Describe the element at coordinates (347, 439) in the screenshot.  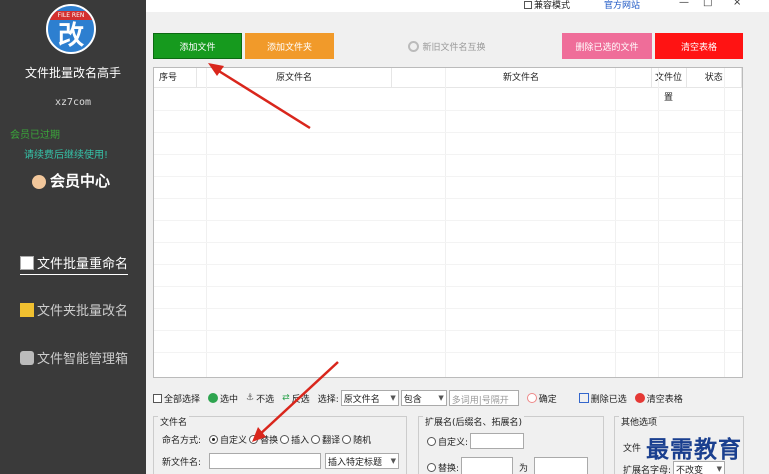
I see `mode-radio-random` at that location.